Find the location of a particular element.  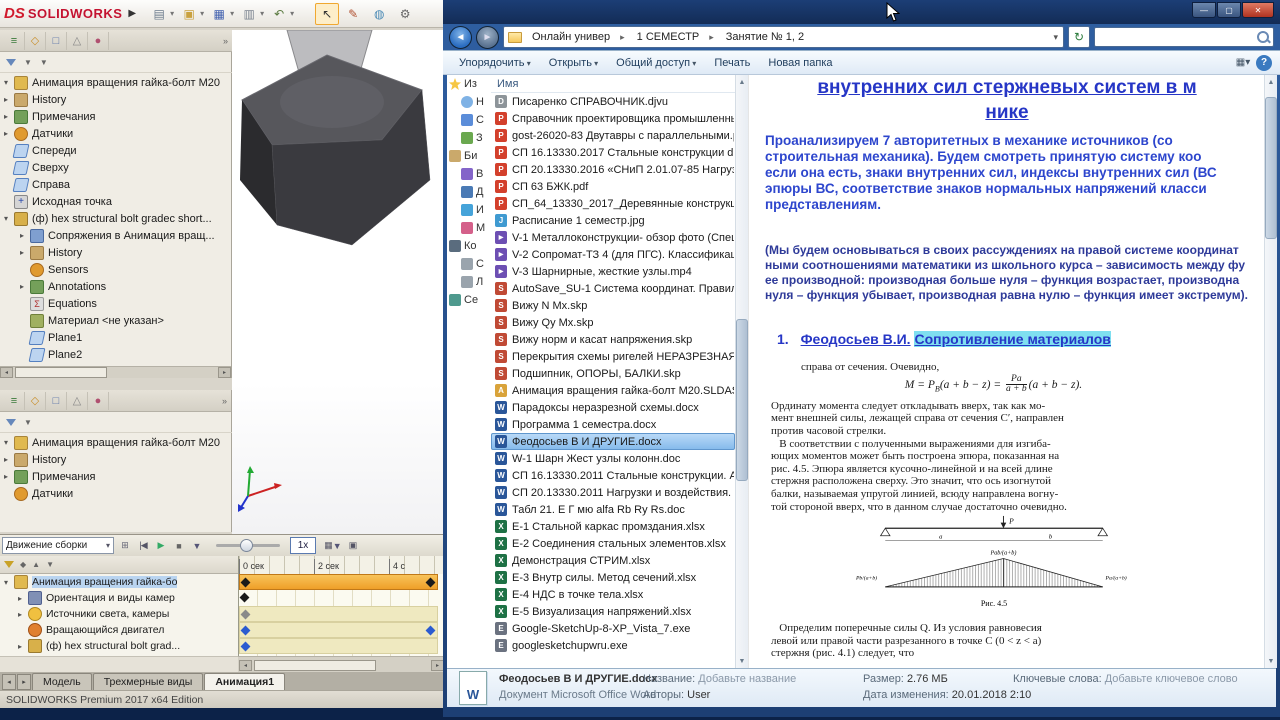

timeline-track is located at coordinates (338, 582).